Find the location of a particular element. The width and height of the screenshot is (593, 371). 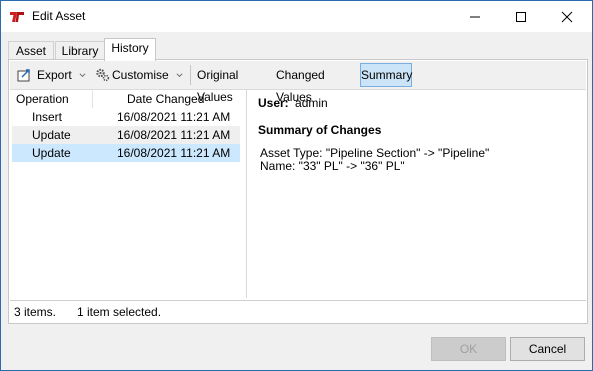

ok-button: OK is located at coordinates (468, 349).